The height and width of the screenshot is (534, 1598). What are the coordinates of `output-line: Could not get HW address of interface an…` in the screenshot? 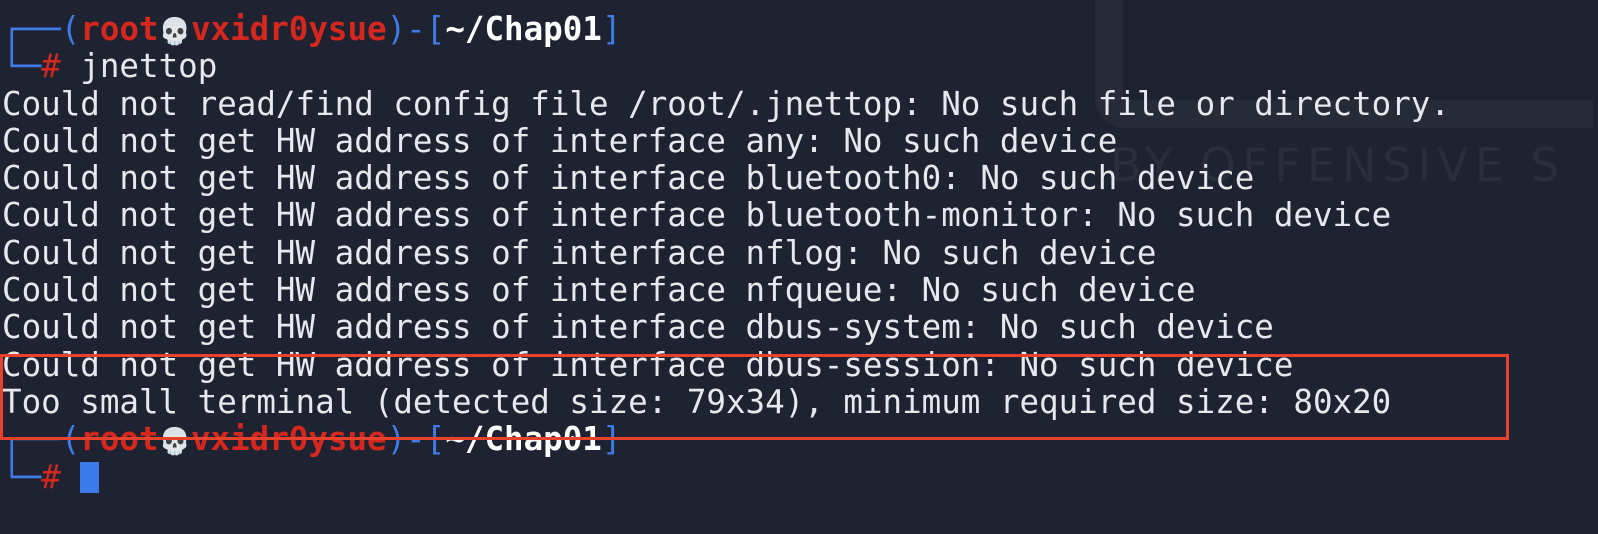 It's located at (560, 140).